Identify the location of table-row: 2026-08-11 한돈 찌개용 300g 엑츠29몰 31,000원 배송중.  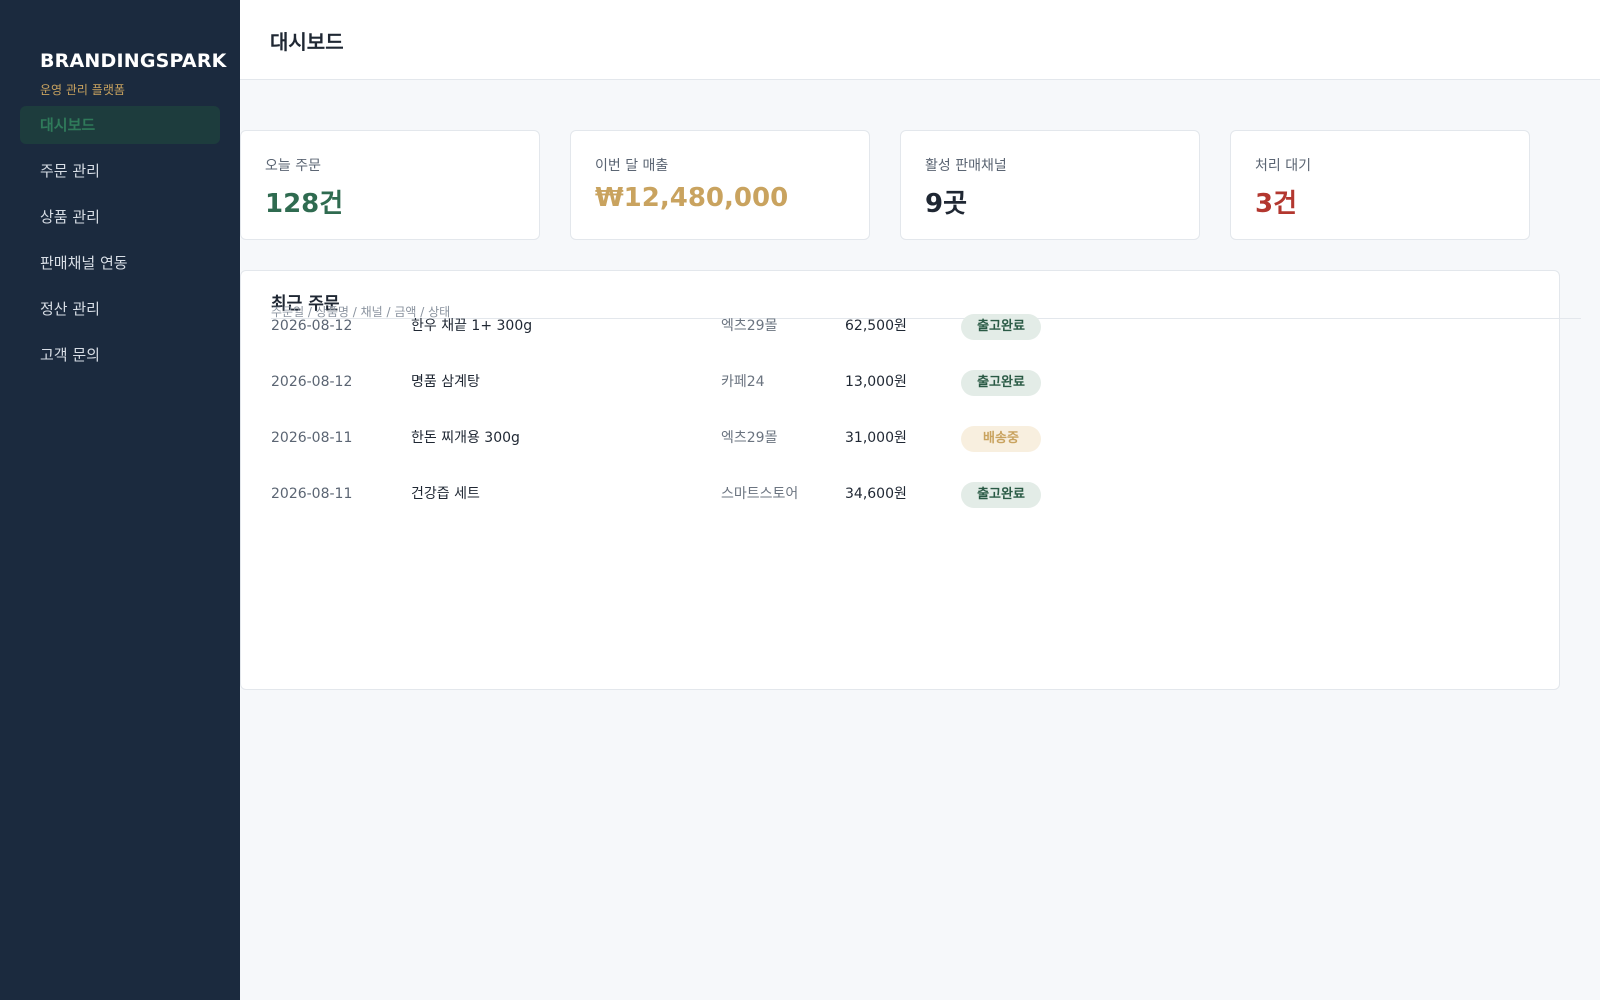
(901, 438).